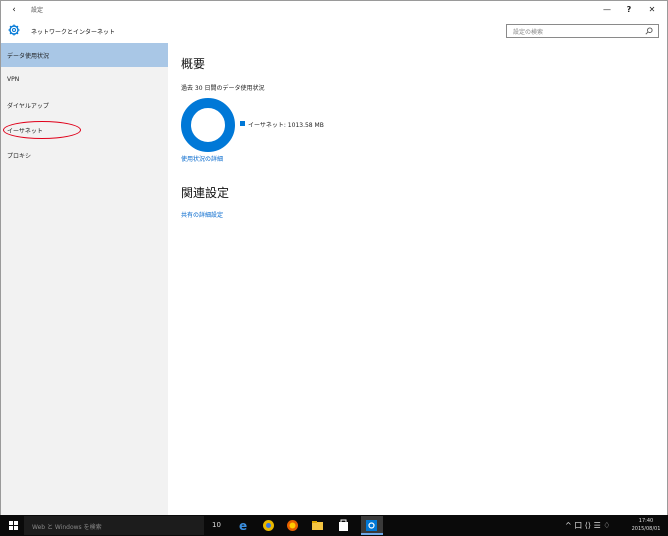 The height and width of the screenshot is (536, 668). I want to click on clock: 17:40 2015/08/01, so click(646, 525).